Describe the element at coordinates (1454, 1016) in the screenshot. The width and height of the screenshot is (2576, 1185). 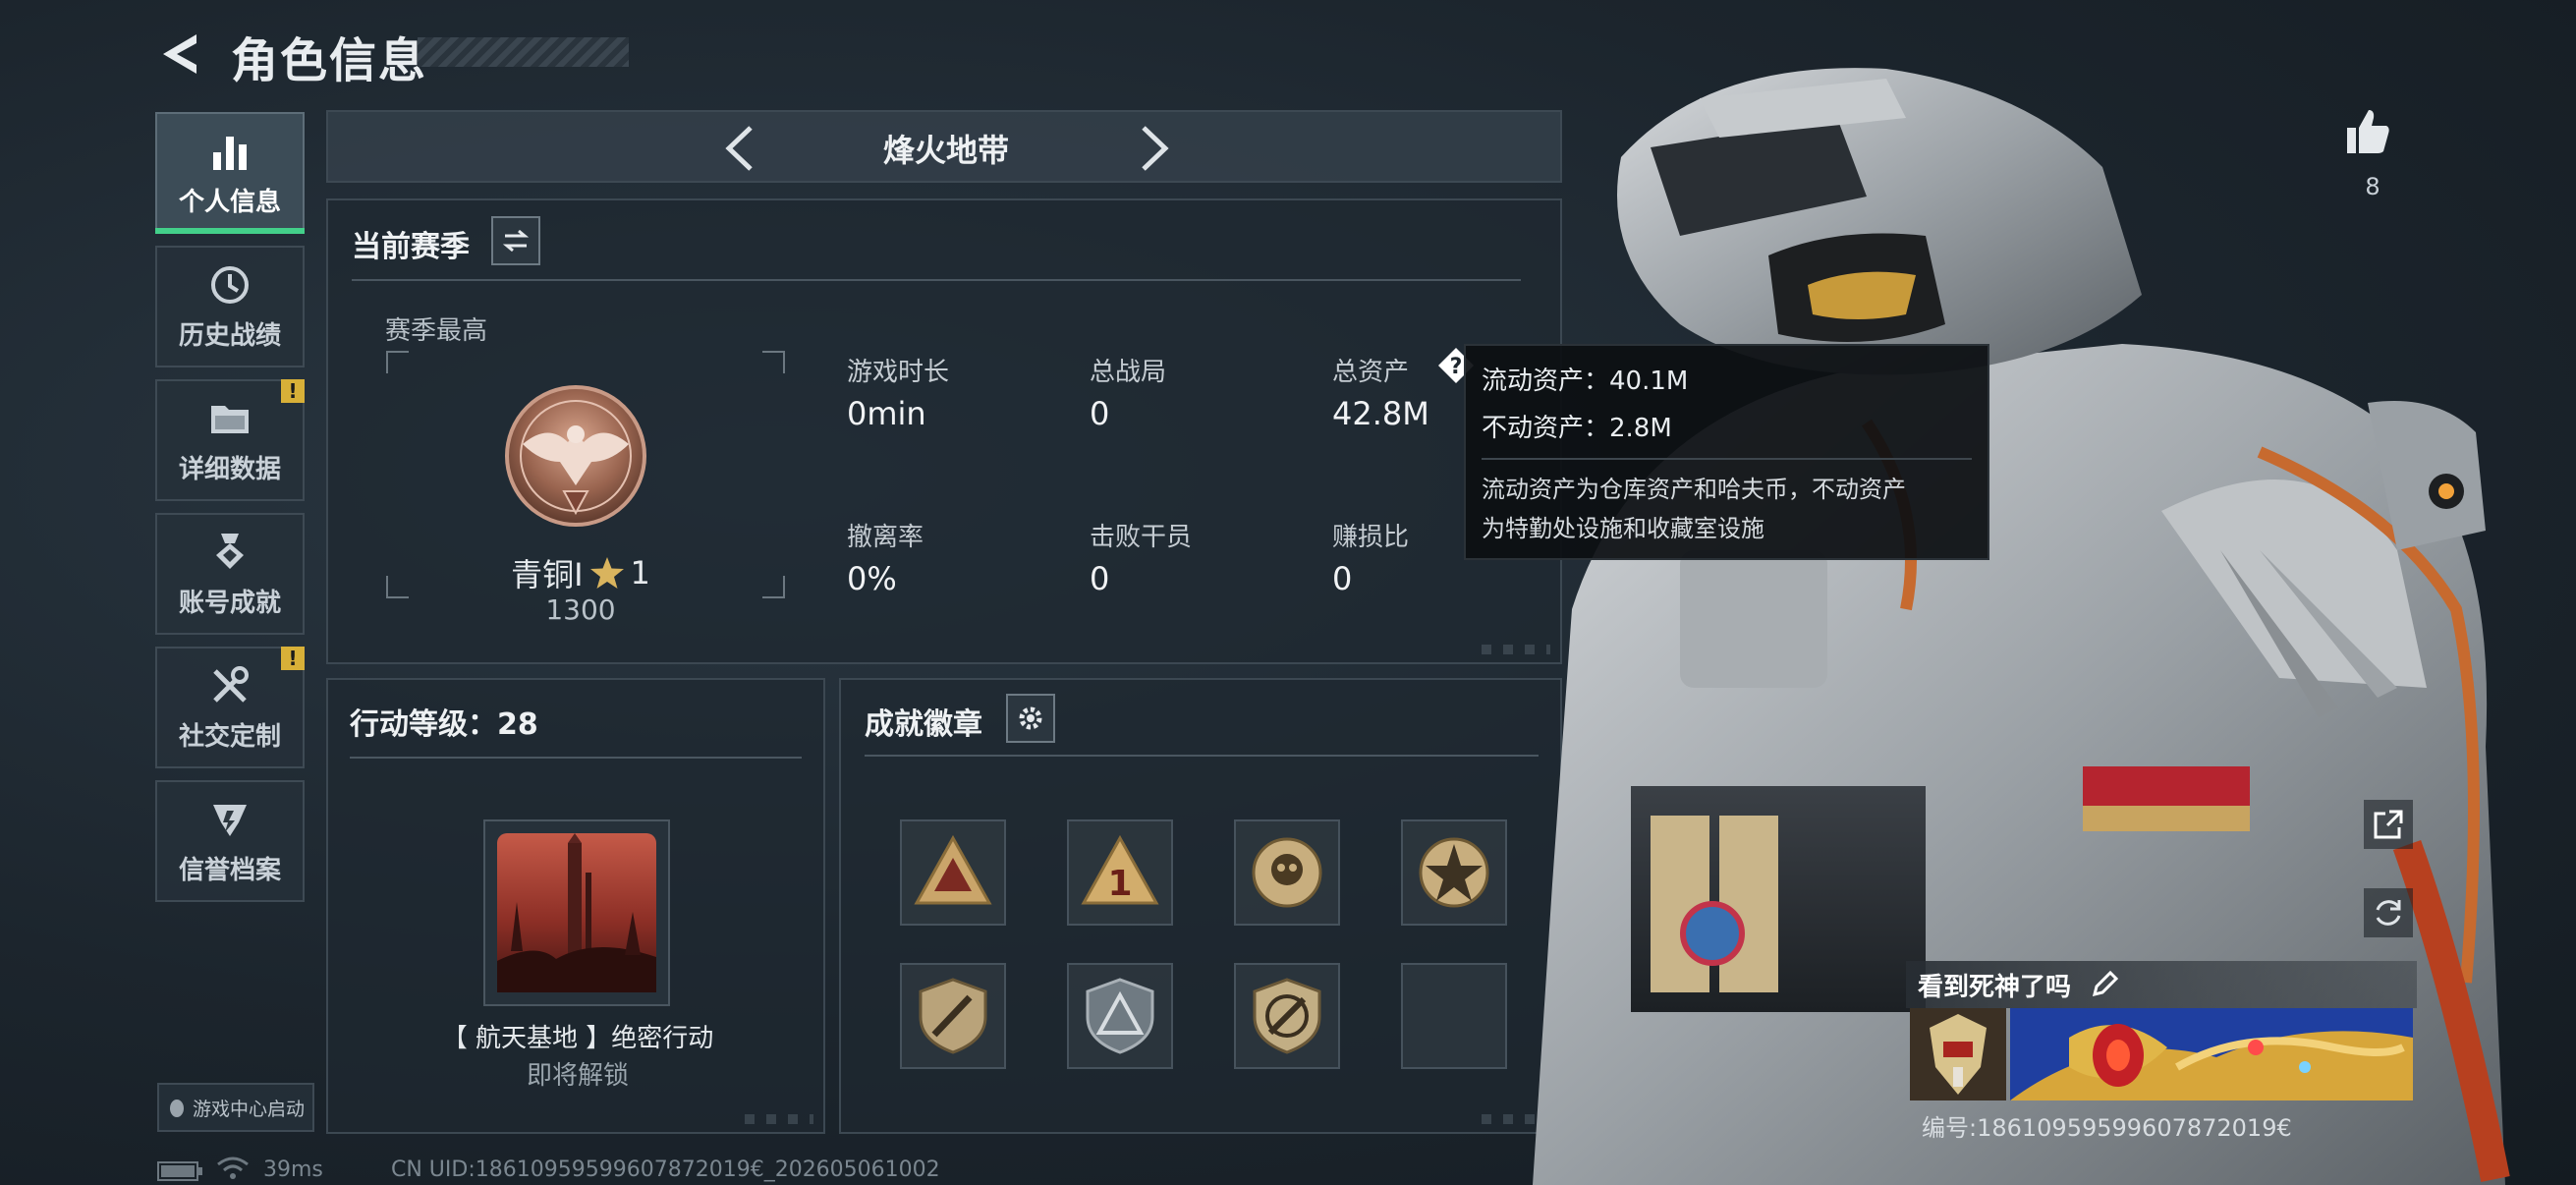
I see `badge-slot-empty` at that location.